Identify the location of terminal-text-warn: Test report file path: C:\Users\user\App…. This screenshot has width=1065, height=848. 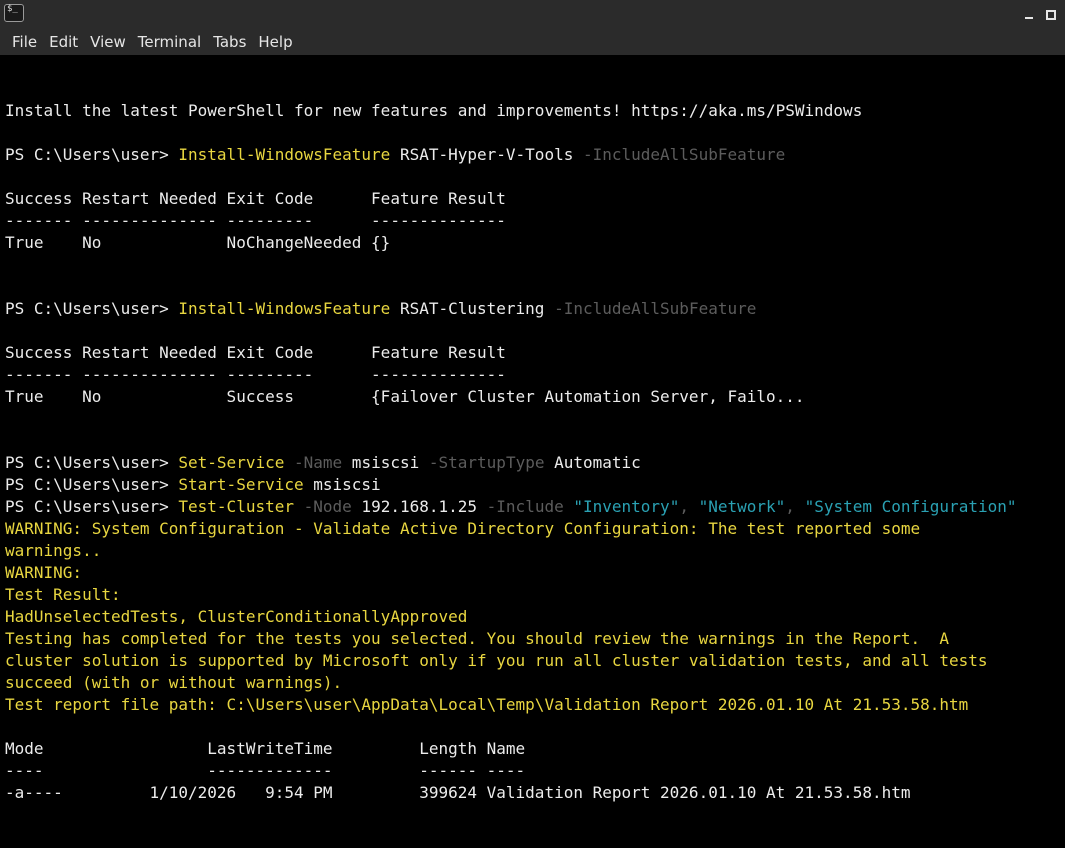
(487, 704).